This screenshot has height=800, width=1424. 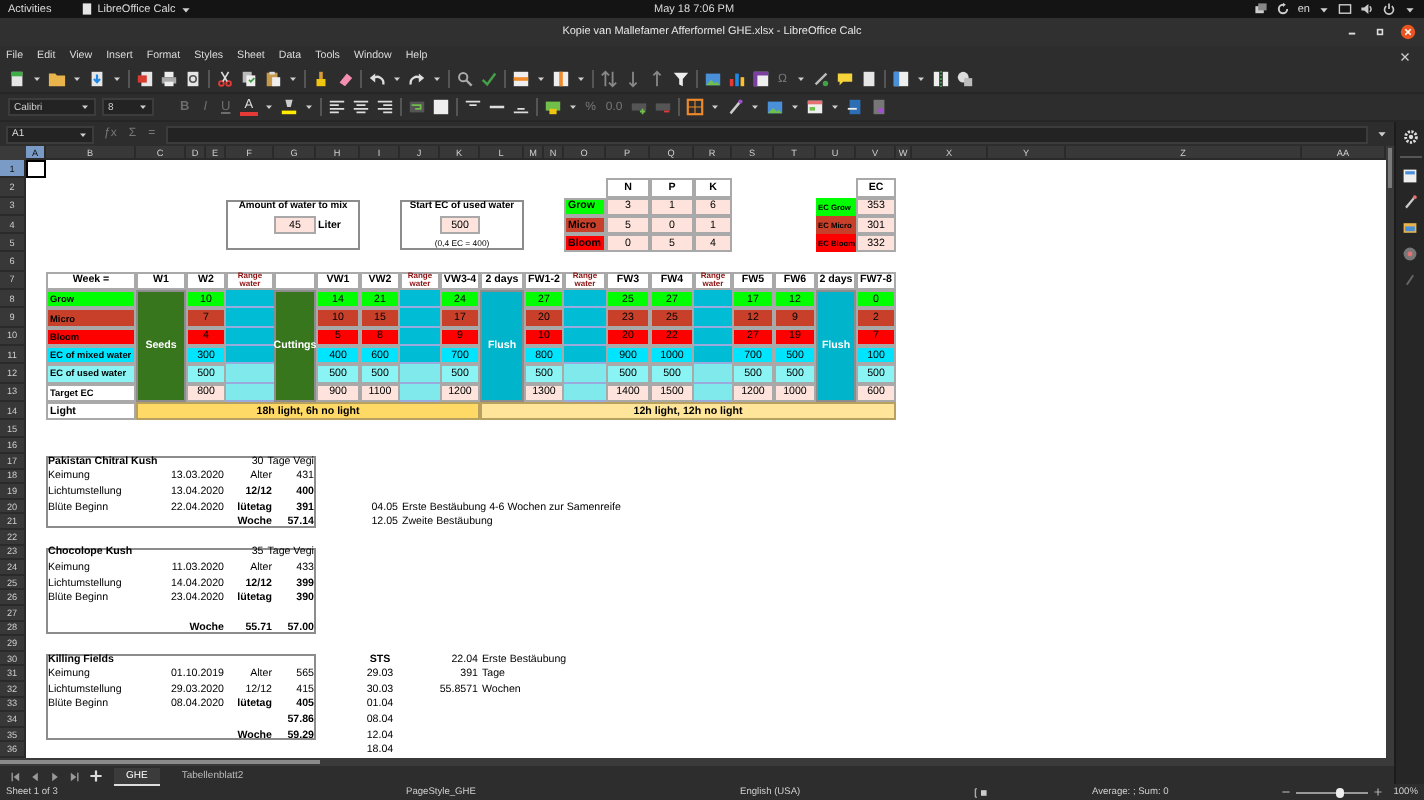 What do you see at coordinates (761, 79) in the screenshot?
I see `pivot-table-icon` at bounding box center [761, 79].